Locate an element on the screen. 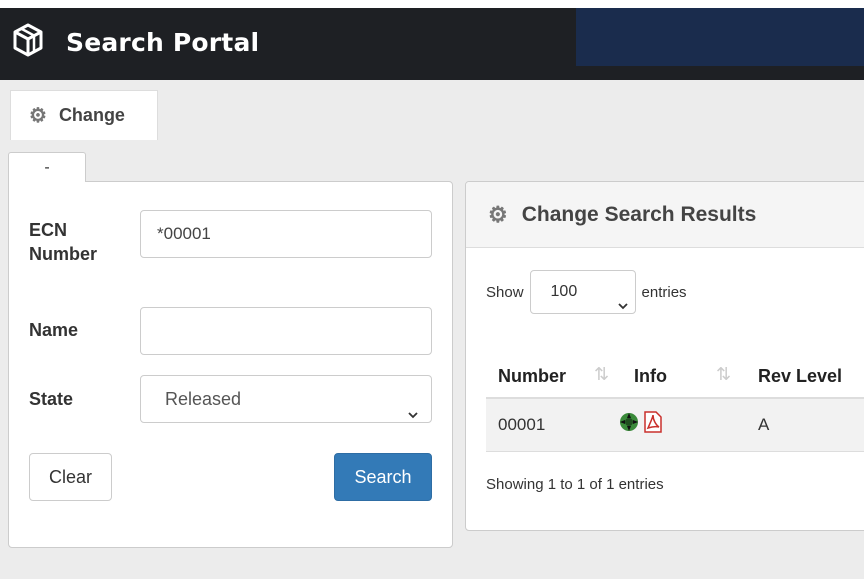 This screenshot has width=864, height=579. navbar-right-block is located at coordinates (720, 37).